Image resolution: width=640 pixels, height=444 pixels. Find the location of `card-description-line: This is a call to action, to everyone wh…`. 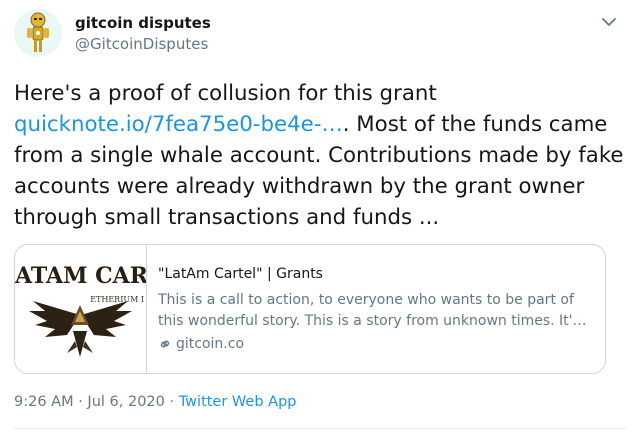

card-description-line: This is a call to action, to everyone wh… is located at coordinates (366, 300).